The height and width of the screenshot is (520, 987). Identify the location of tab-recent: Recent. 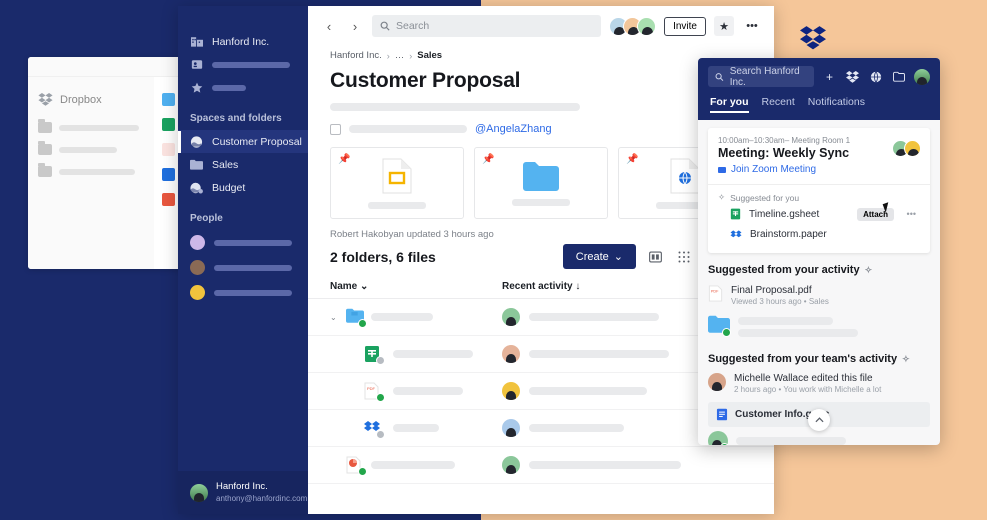
(778, 104).